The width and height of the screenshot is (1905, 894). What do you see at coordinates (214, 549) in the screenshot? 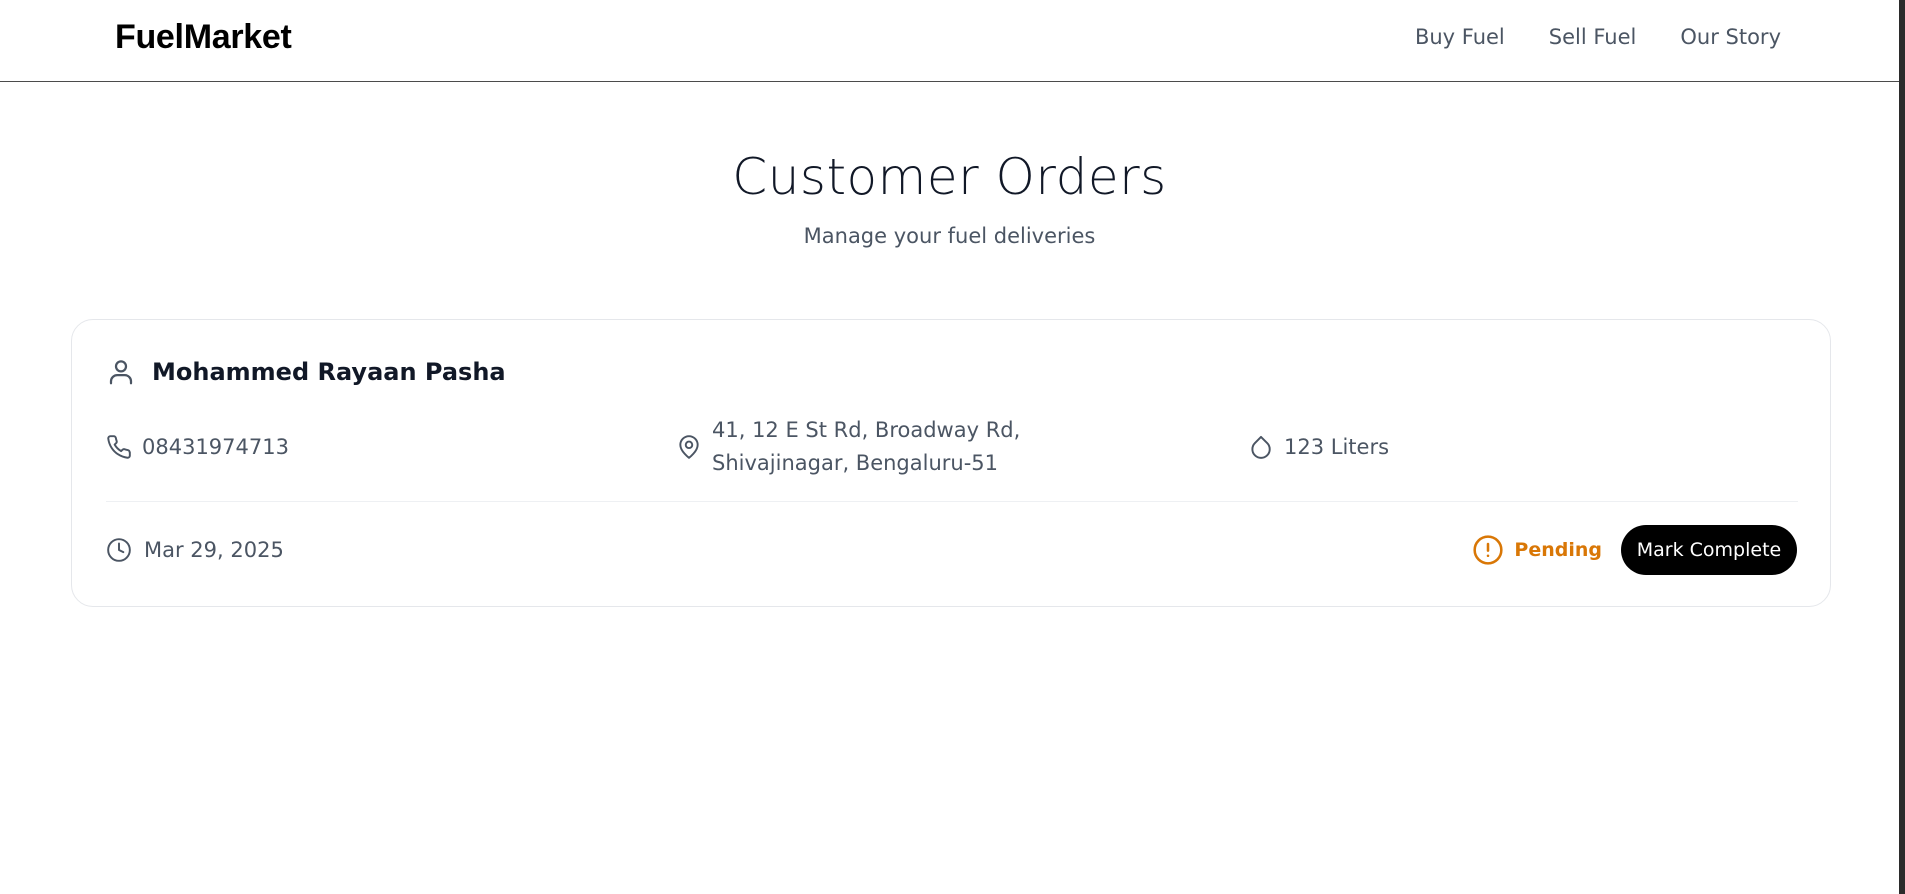
I see `order-date: Mar 29, 2025` at bounding box center [214, 549].